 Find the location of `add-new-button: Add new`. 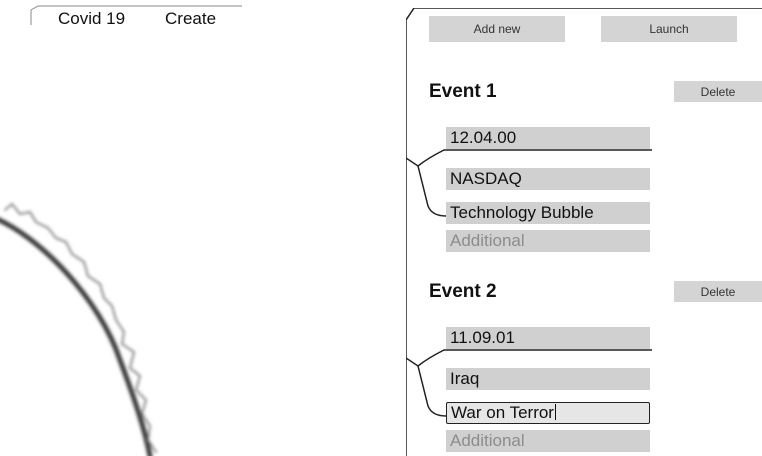

add-new-button: Add new is located at coordinates (497, 29).